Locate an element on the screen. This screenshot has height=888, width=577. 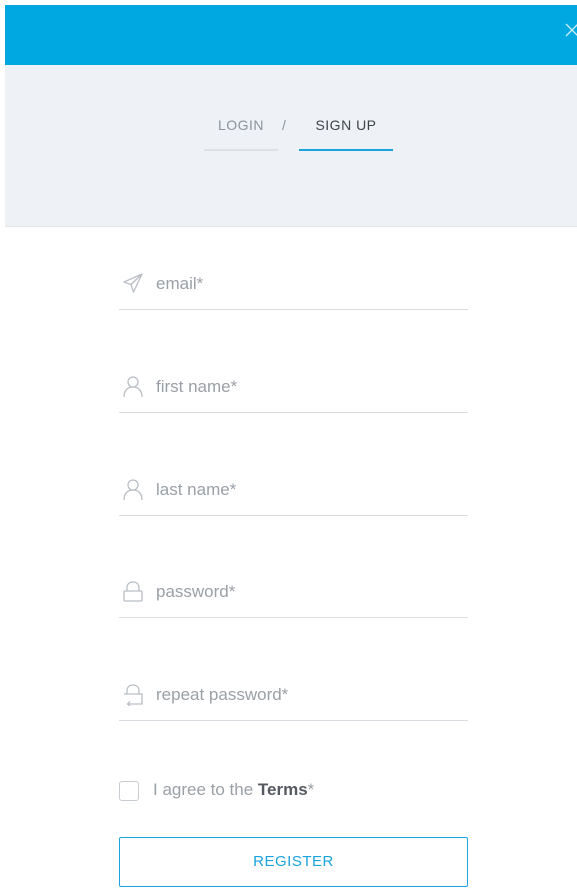
last-name-input is located at coordinates (306, 490).